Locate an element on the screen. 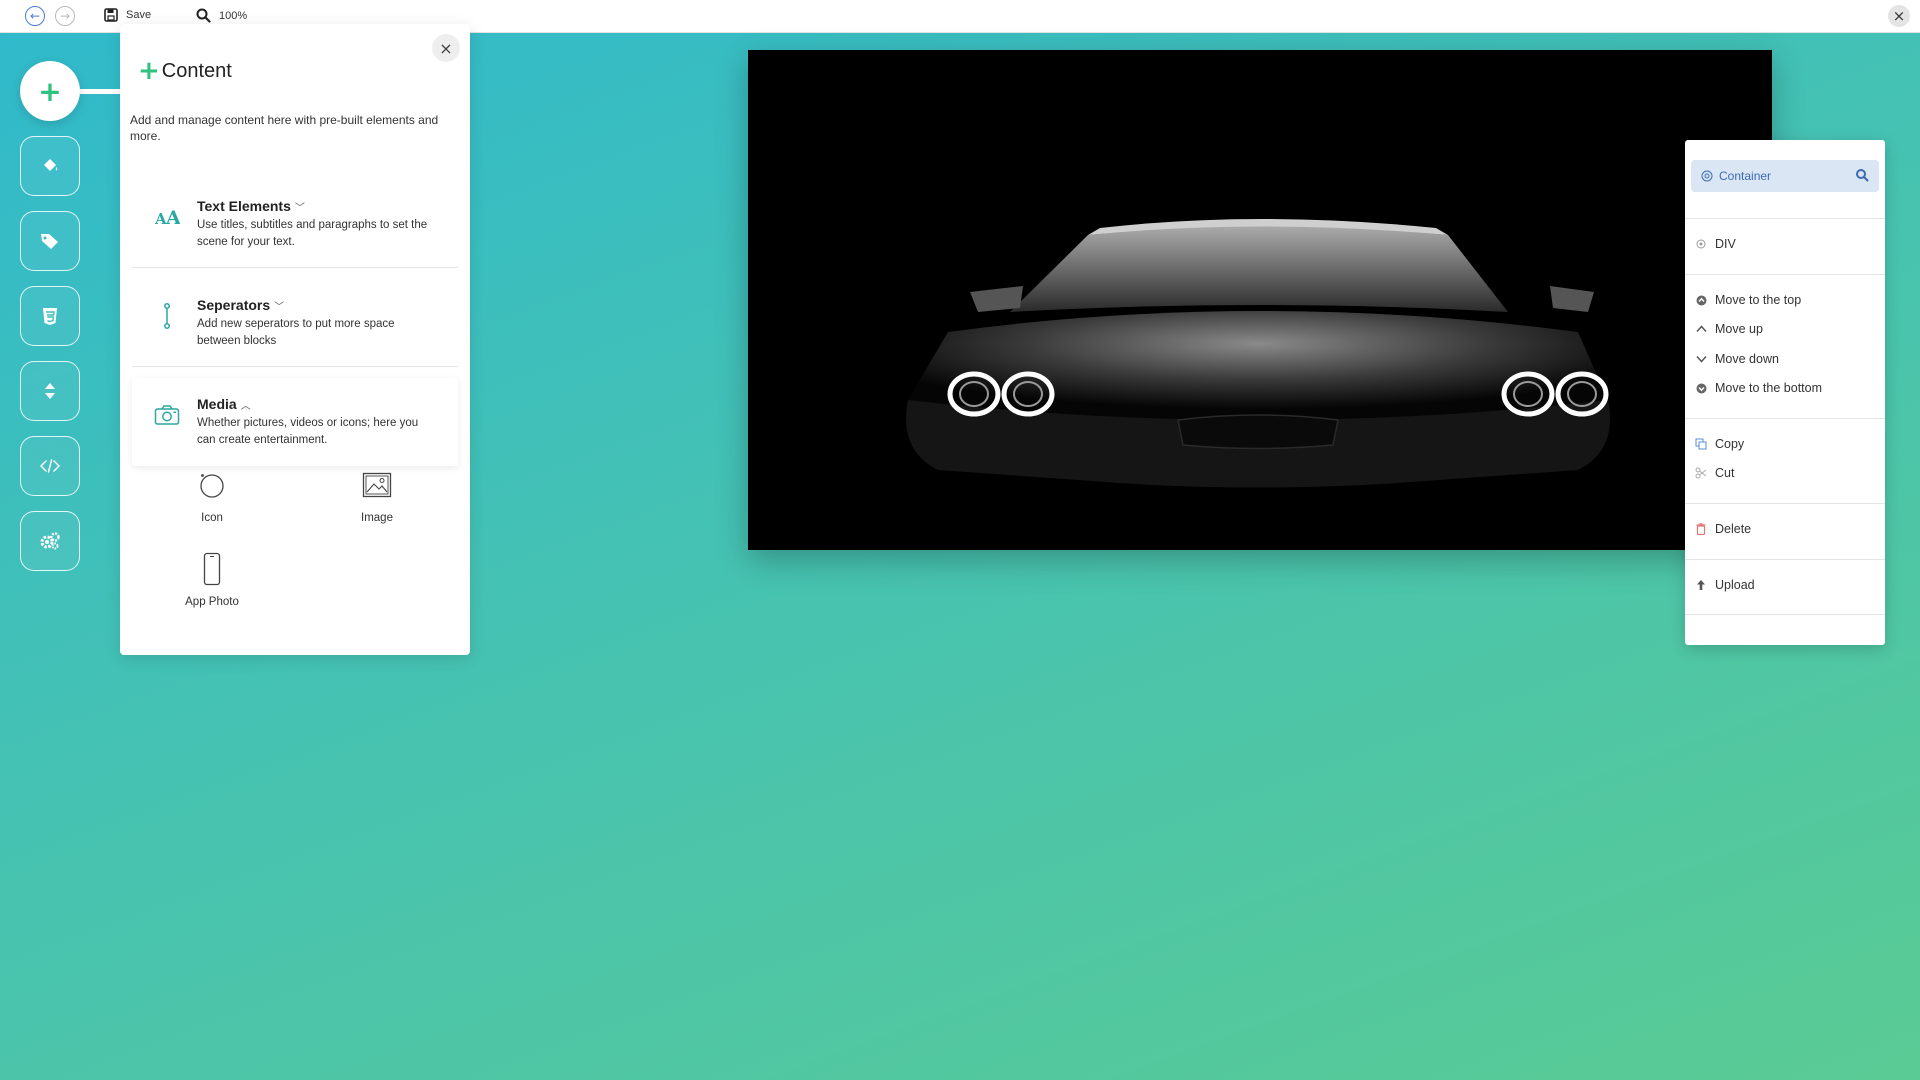 This screenshot has width=1920, height=1080. magnifier-icon is located at coordinates (203, 15).